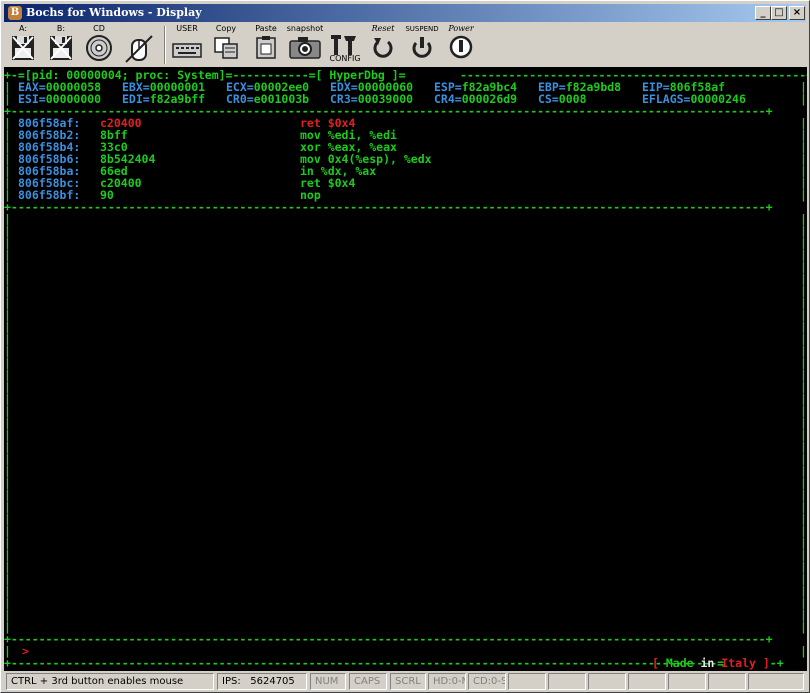  Describe the element at coordinates (487, 681) in the screenshot. I see `status-cd: CD:0-S` at that location.